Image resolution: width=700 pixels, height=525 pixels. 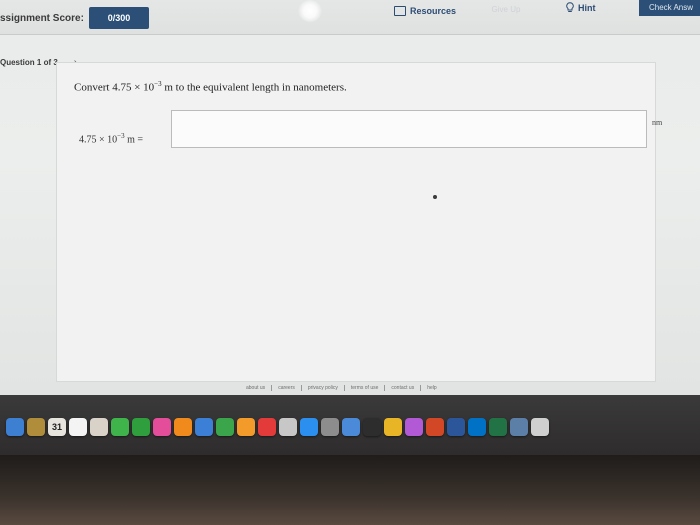 What do you see at coordinates (15, 427) in the screenshot?
I see `finder-icon` at bounding box center [15, 427].